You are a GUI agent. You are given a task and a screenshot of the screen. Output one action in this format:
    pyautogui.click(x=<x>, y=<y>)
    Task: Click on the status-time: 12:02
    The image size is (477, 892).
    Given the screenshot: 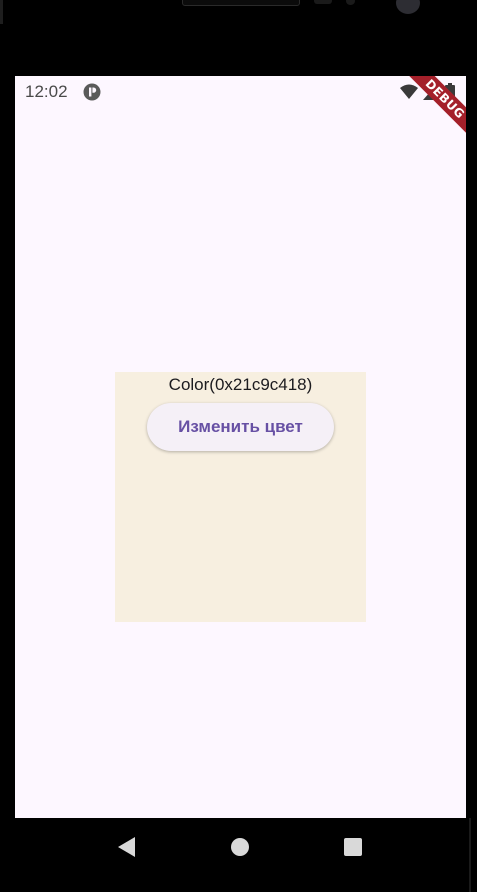 What is the action you would take?
    pyautogui.click(x=46, y=91)
    